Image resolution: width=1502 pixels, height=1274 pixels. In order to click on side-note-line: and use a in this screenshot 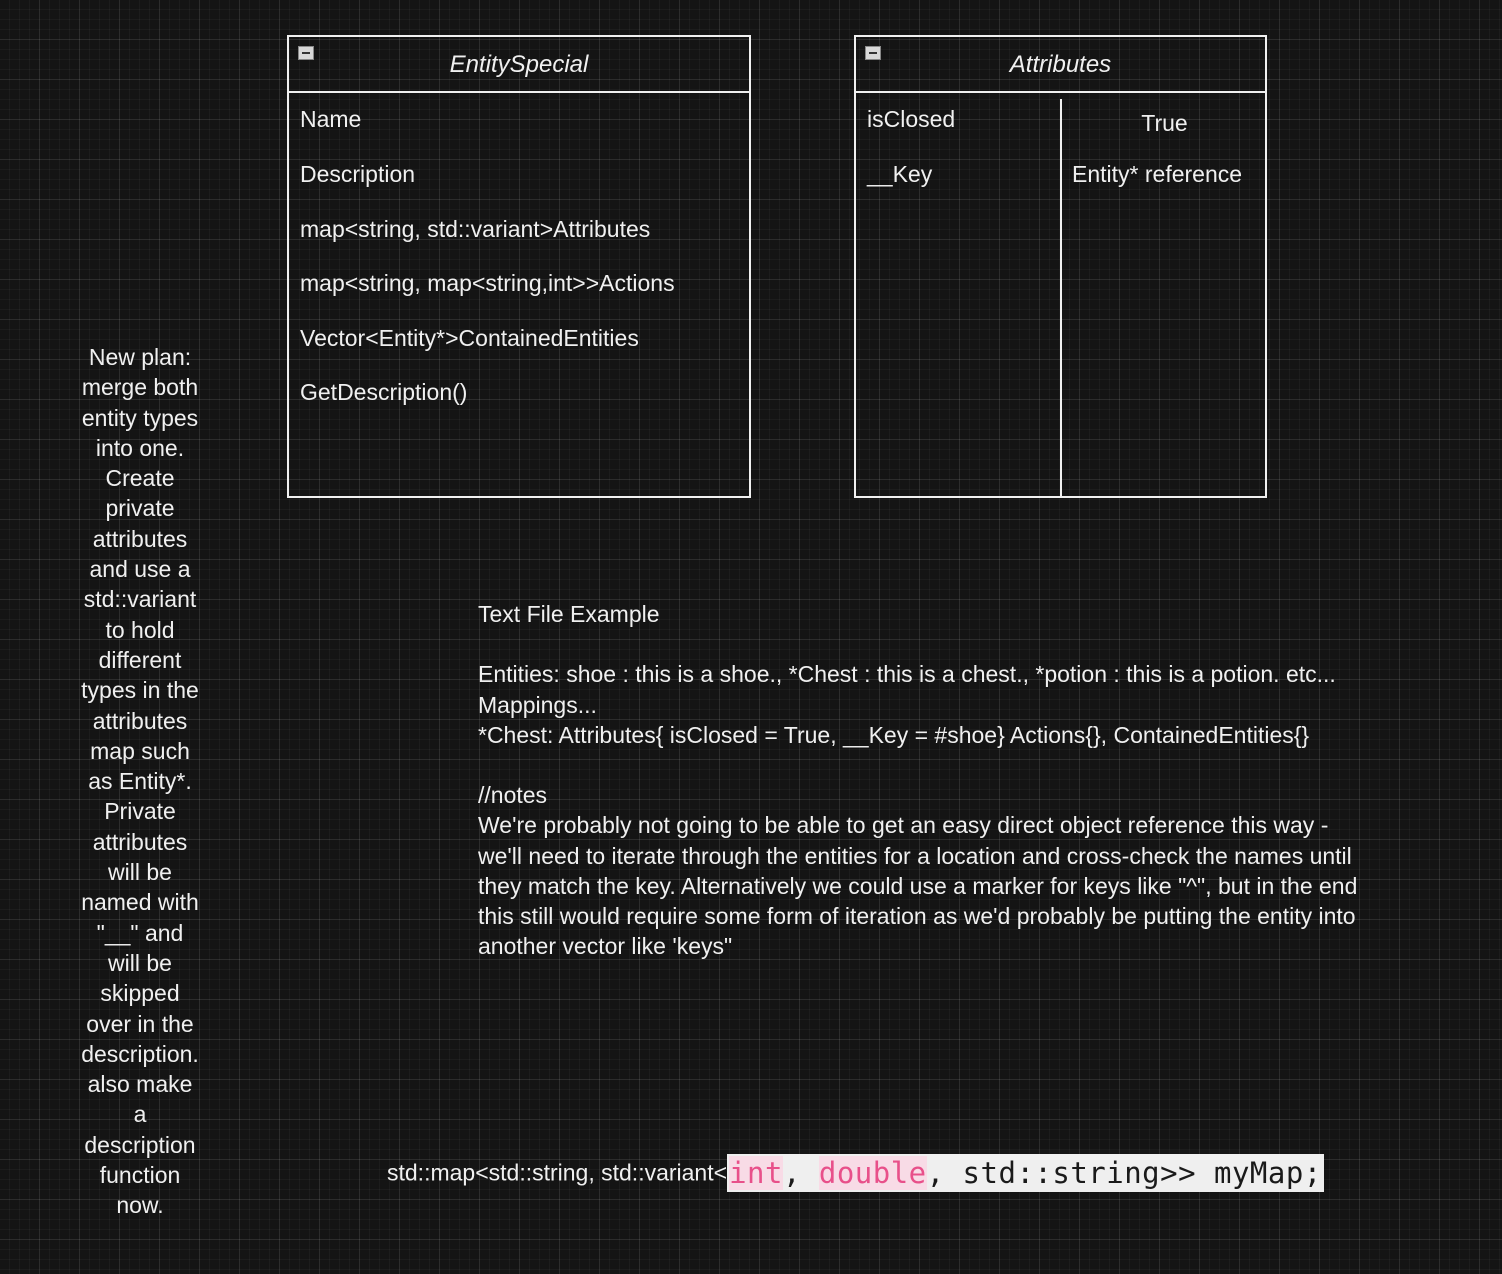, I will do `click(140, 569)`.